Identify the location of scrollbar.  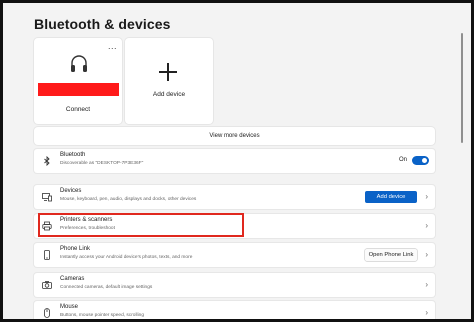
(462, 88).